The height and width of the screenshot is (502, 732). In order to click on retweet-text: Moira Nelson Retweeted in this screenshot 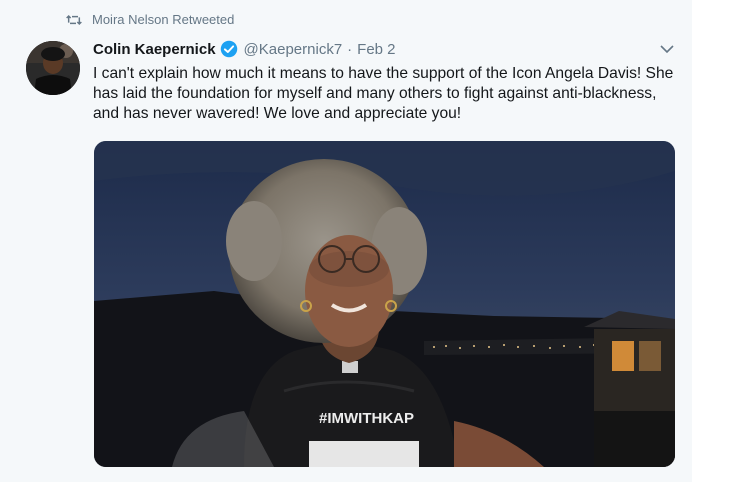, I will do `click(163, 19)`.